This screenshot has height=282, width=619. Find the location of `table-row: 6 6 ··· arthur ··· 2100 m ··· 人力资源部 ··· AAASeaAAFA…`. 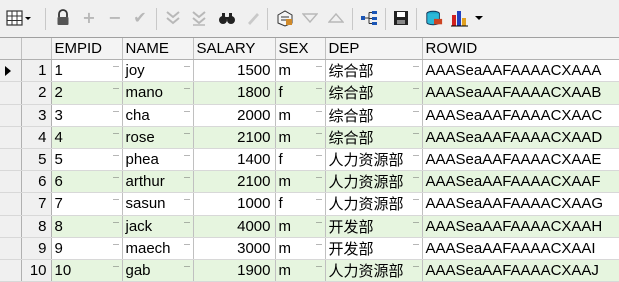

table-row: 6 6 ··· arthur ··· 2100 m ··· 人力资源部 ··· AAASeaAAFA… is located at coordinates (309, 182).